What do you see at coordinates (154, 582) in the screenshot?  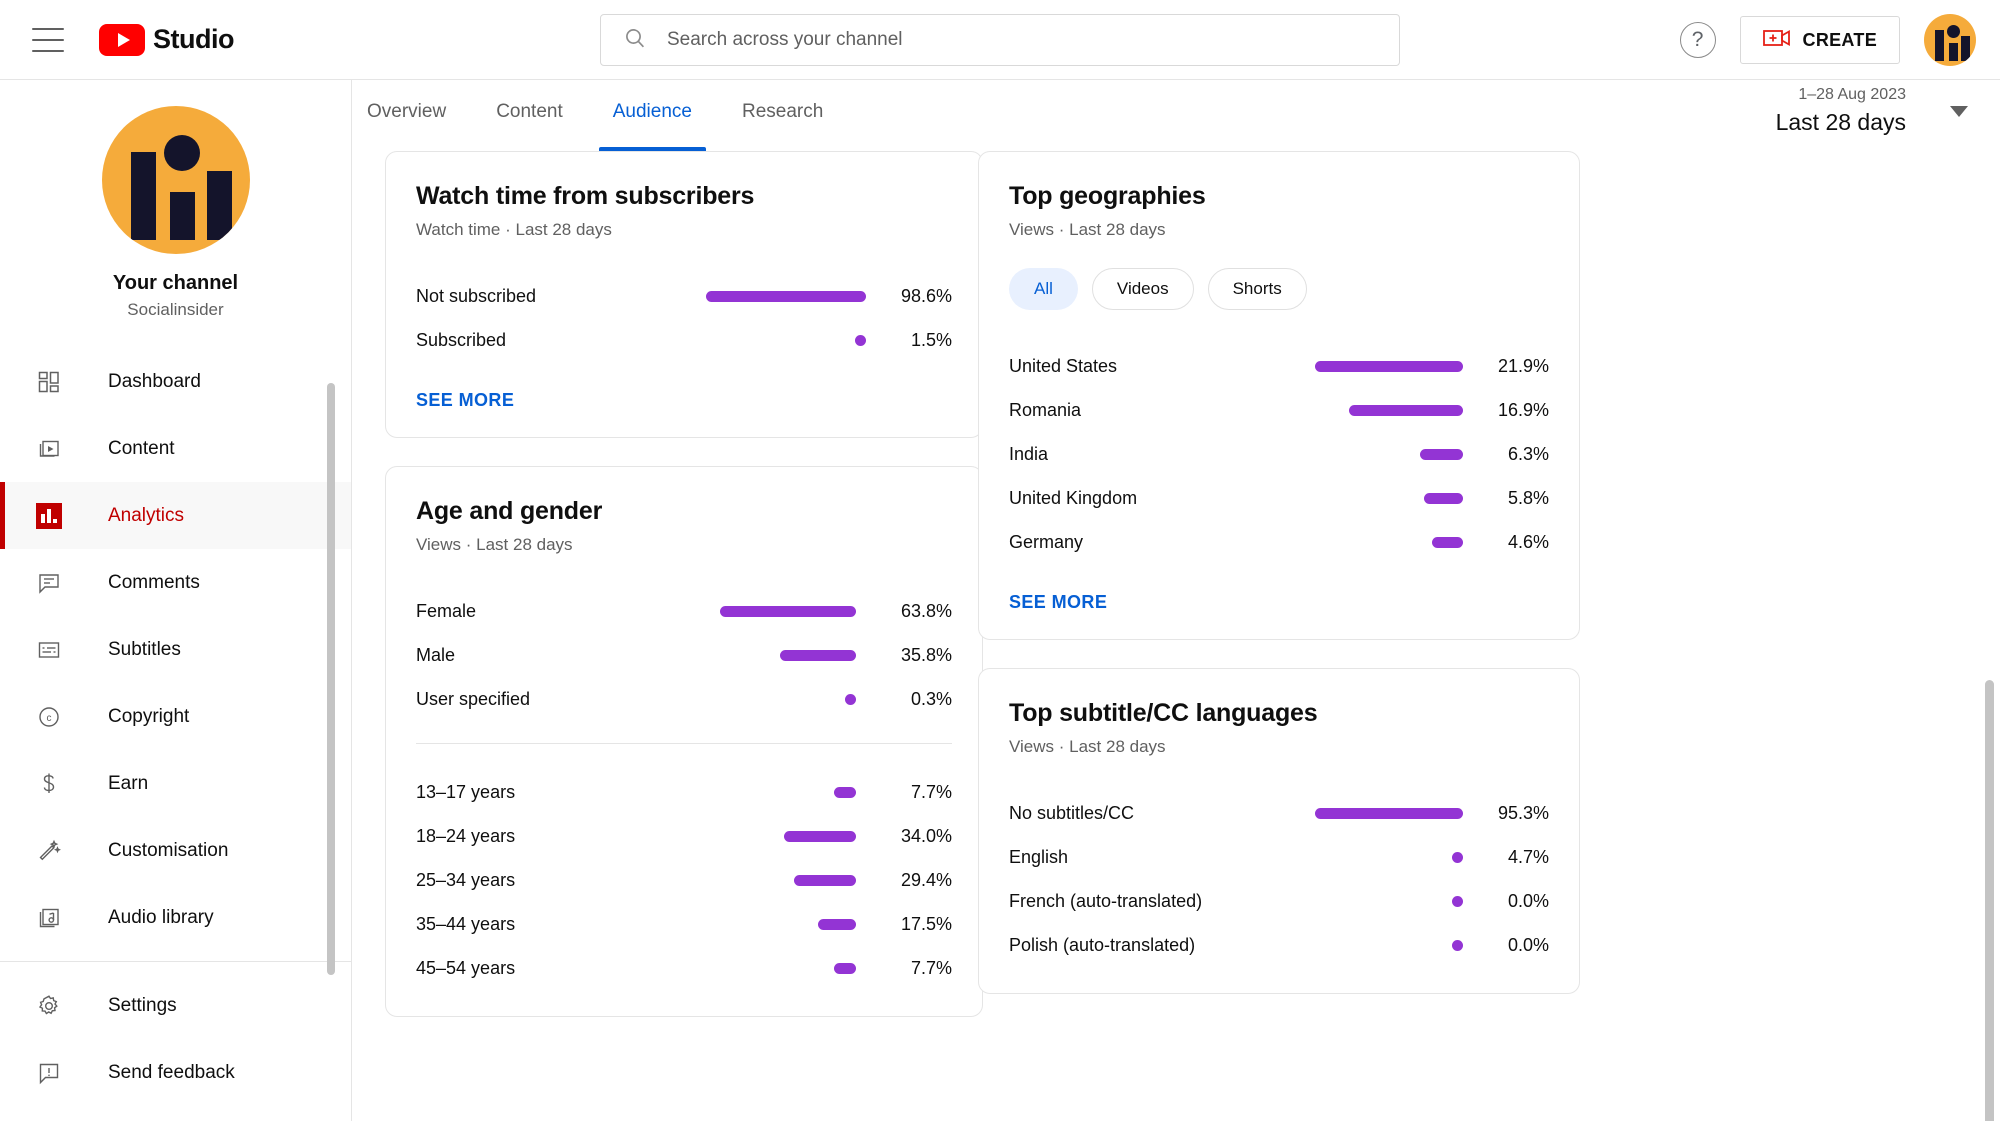 I see `sidebar-item-label: Comments` at bounding box center [154, 582].